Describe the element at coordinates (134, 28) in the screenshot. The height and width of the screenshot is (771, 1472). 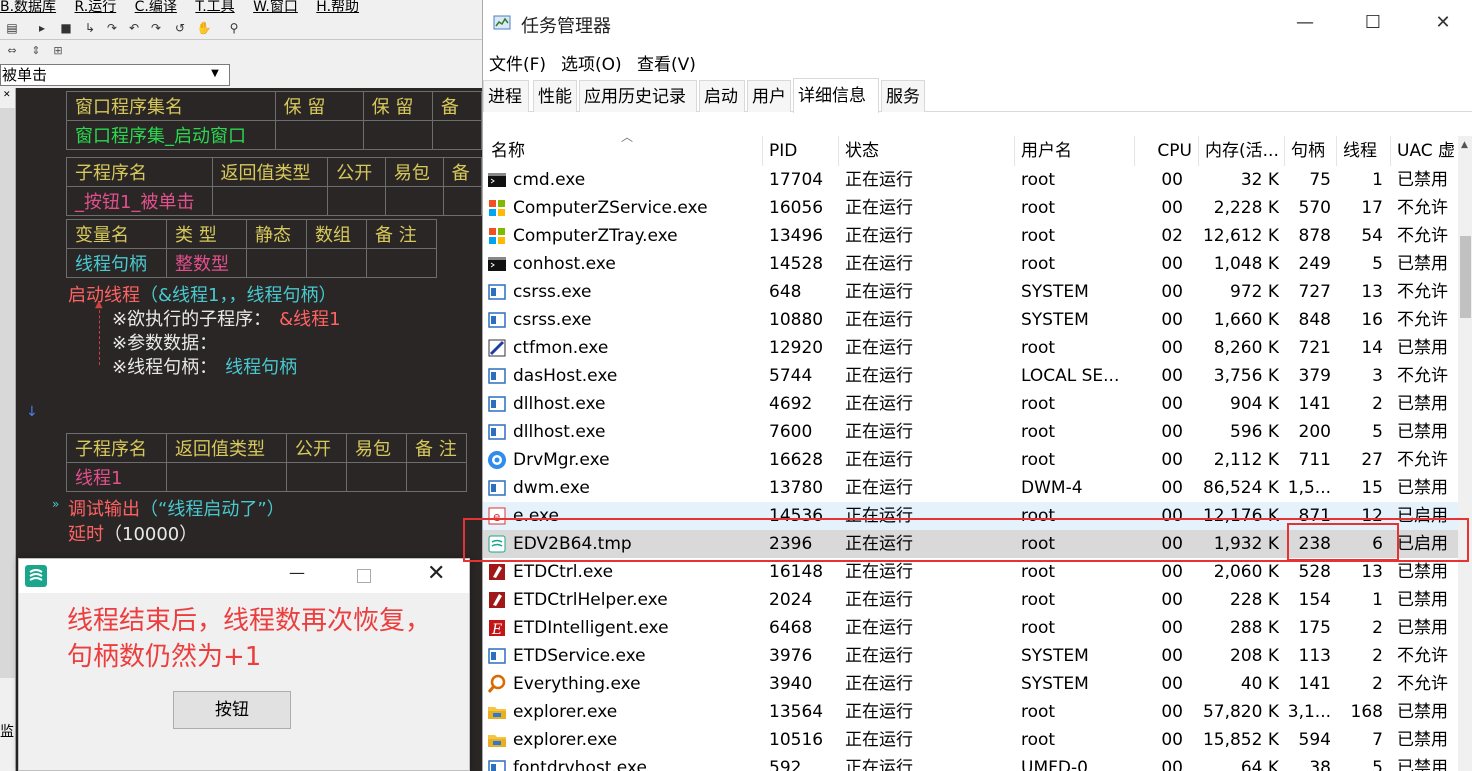
I see `step-out-icon: ↶` at that location.